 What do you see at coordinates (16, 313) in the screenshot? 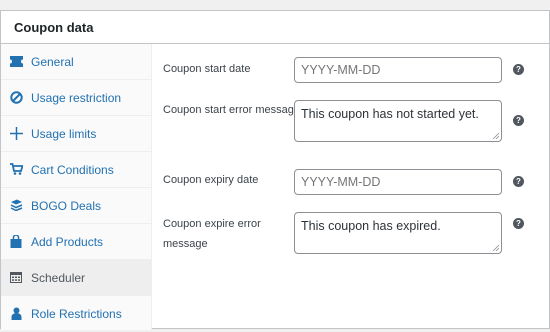
I see `user-icon` at bounding box center [16, 313].